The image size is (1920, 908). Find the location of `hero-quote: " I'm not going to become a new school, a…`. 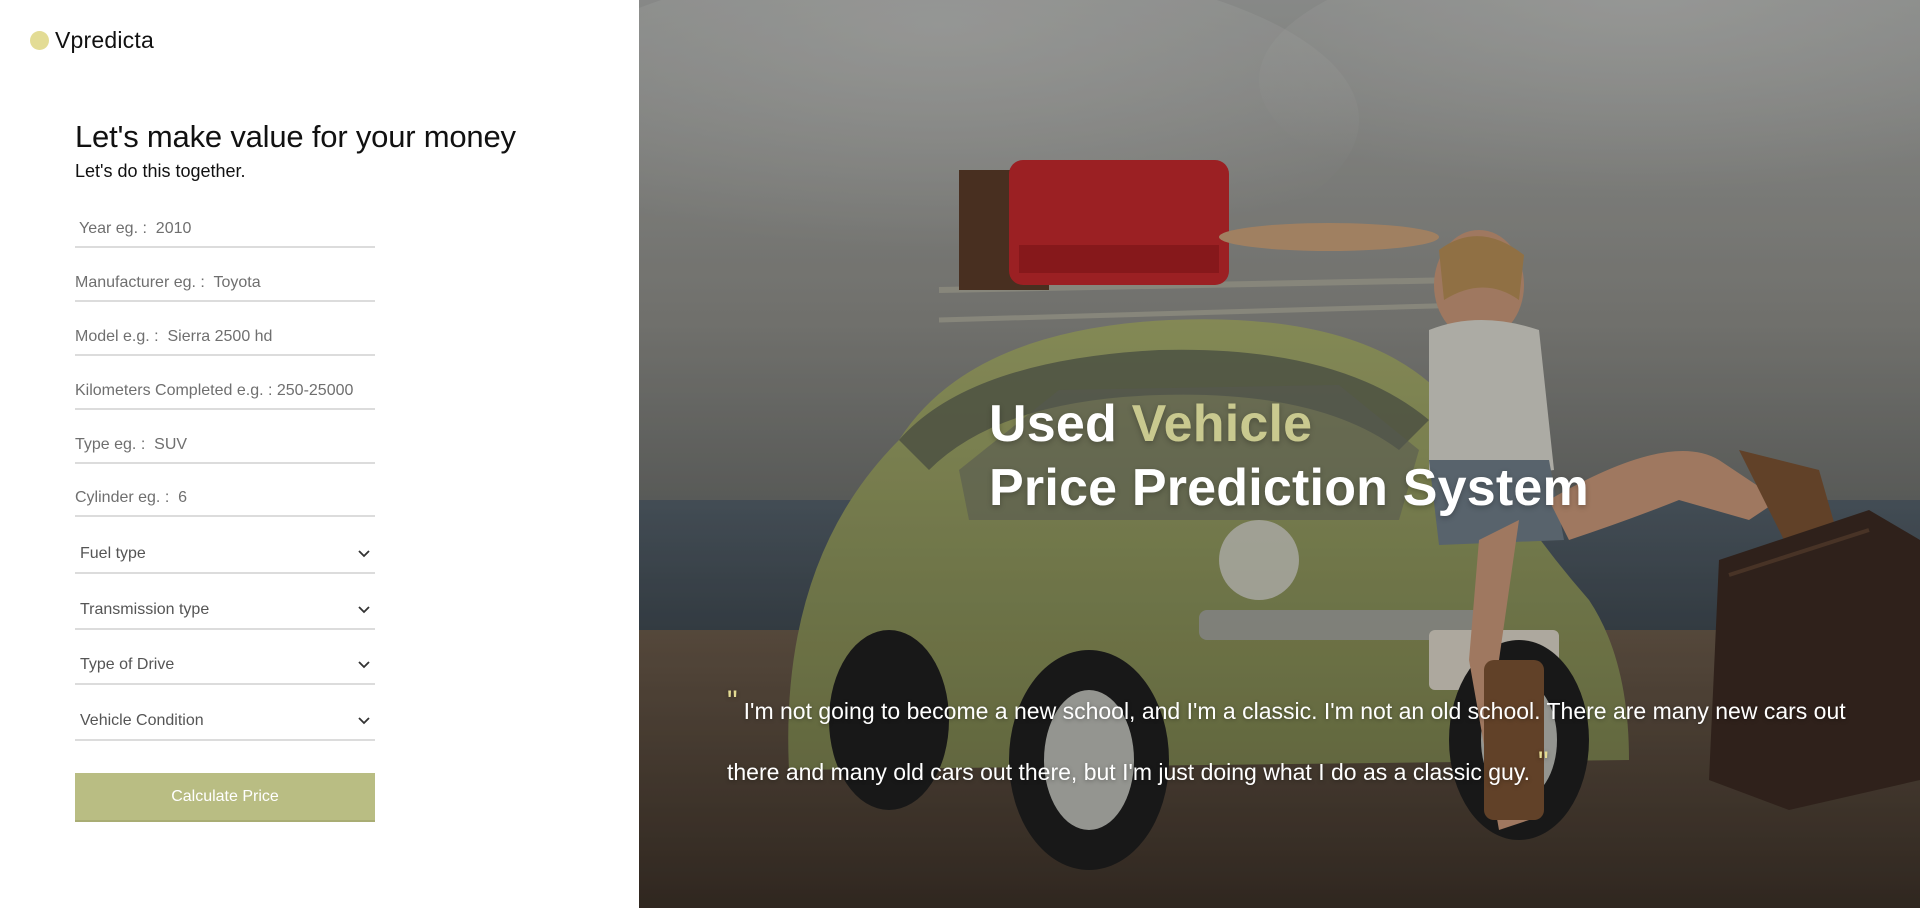

hero-quote: " I'm not going to become a new school, a… is located at coordinates (1292, 737).